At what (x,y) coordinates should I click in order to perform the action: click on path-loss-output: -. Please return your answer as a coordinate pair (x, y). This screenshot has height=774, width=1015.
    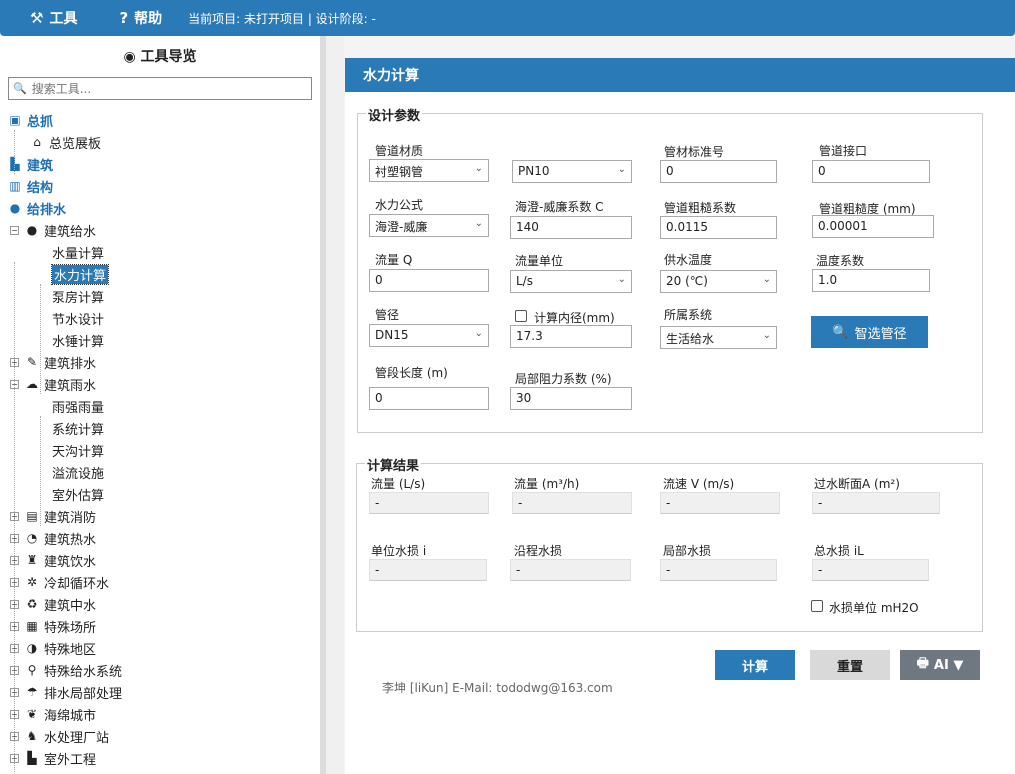
    Looking at the image, I should click on (570, 570).